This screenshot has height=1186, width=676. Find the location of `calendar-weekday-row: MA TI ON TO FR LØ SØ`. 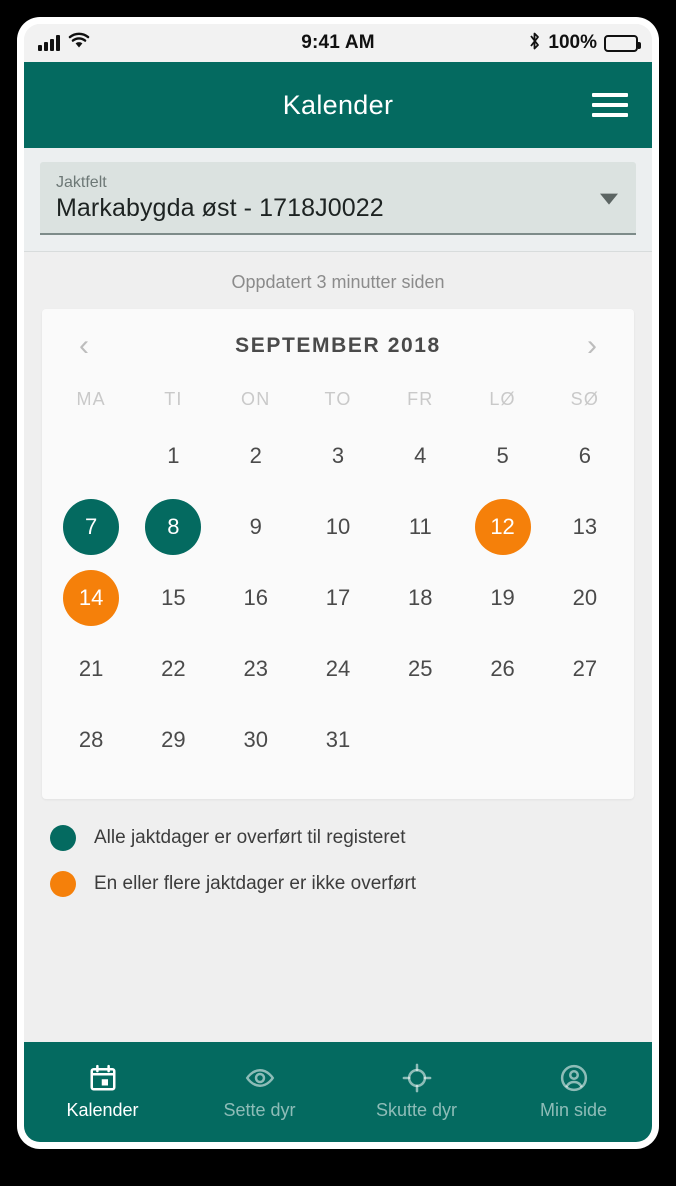

calendar-weekday-row: MA TI ON TO FR LØ SØ is located at coordinates (338, 397).